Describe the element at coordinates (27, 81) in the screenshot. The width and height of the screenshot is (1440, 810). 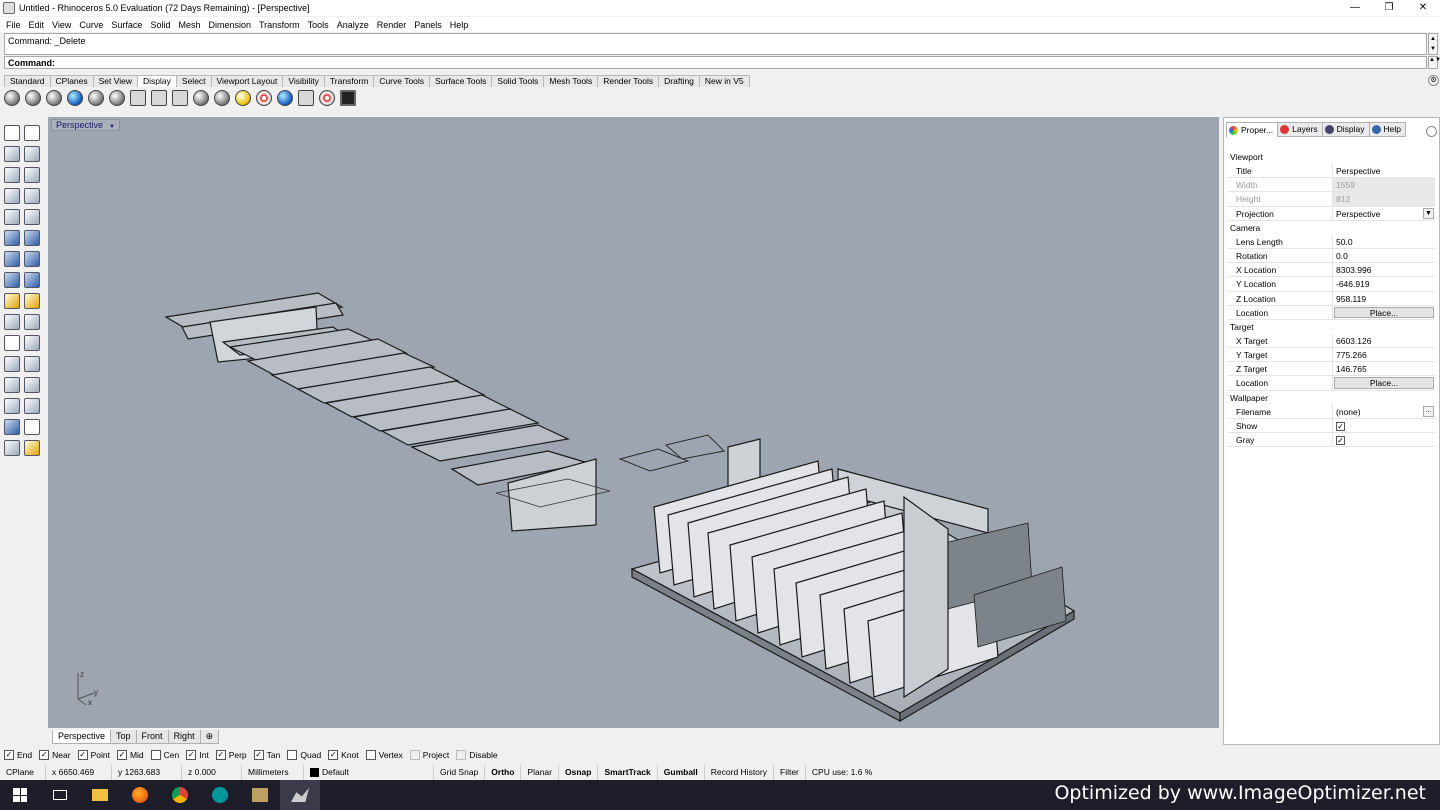
I see `toolbar-tab-standard: Standard` at that location.